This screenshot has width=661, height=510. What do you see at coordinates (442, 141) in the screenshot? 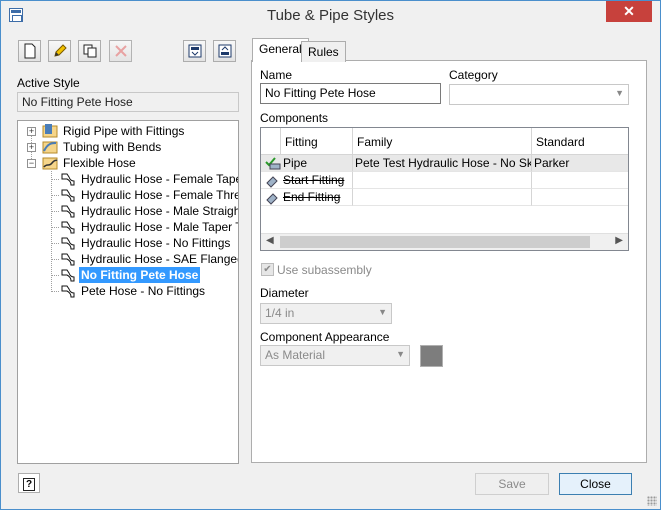
I see `column-header-family: Family` at bounding box center [442, 141].